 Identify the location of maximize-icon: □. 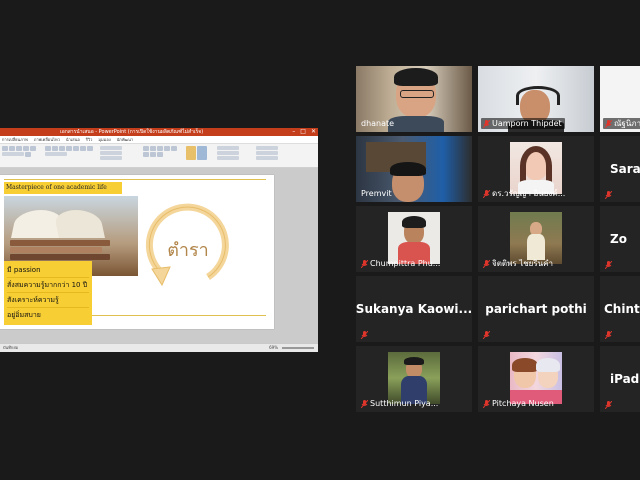
(303, 132).